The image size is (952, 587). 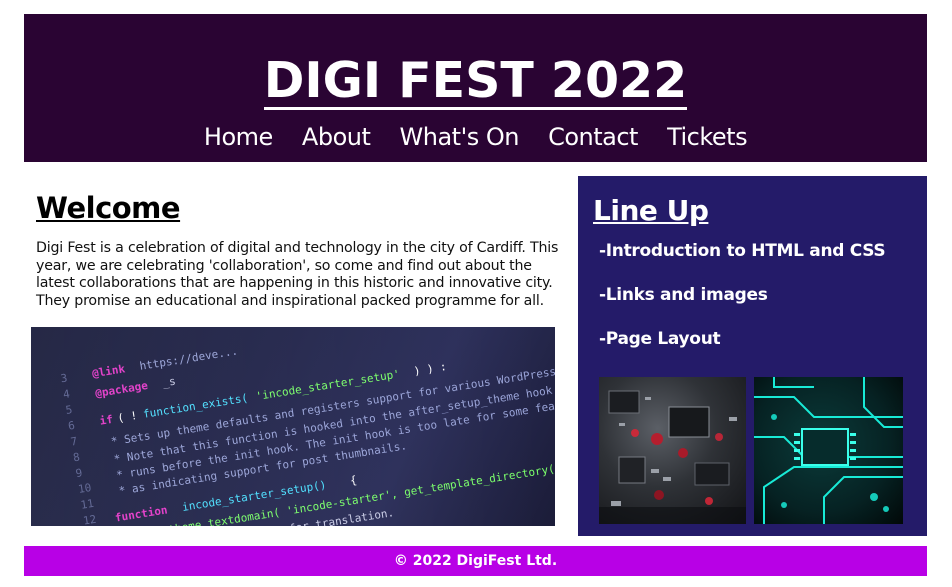 I want to click on site-title: DIGI FEST 2022, so click(x=475, y=81).